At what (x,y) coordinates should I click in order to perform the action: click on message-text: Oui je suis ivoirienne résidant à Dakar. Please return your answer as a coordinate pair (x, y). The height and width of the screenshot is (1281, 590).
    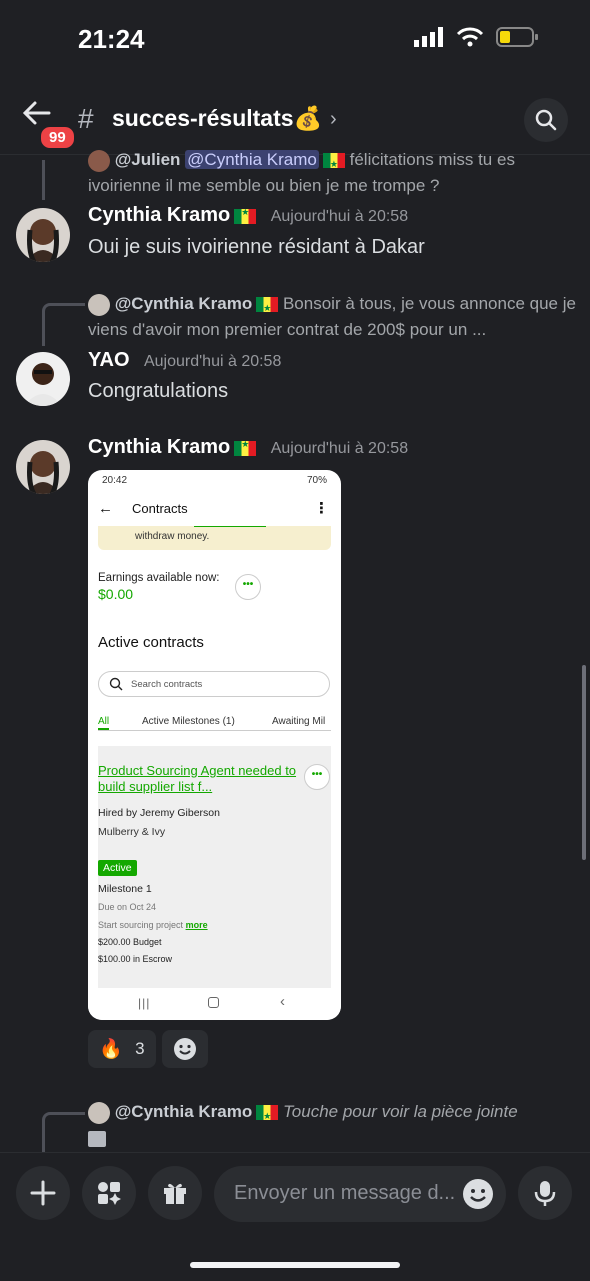
    Looking at the image, I should click on (256, 247).